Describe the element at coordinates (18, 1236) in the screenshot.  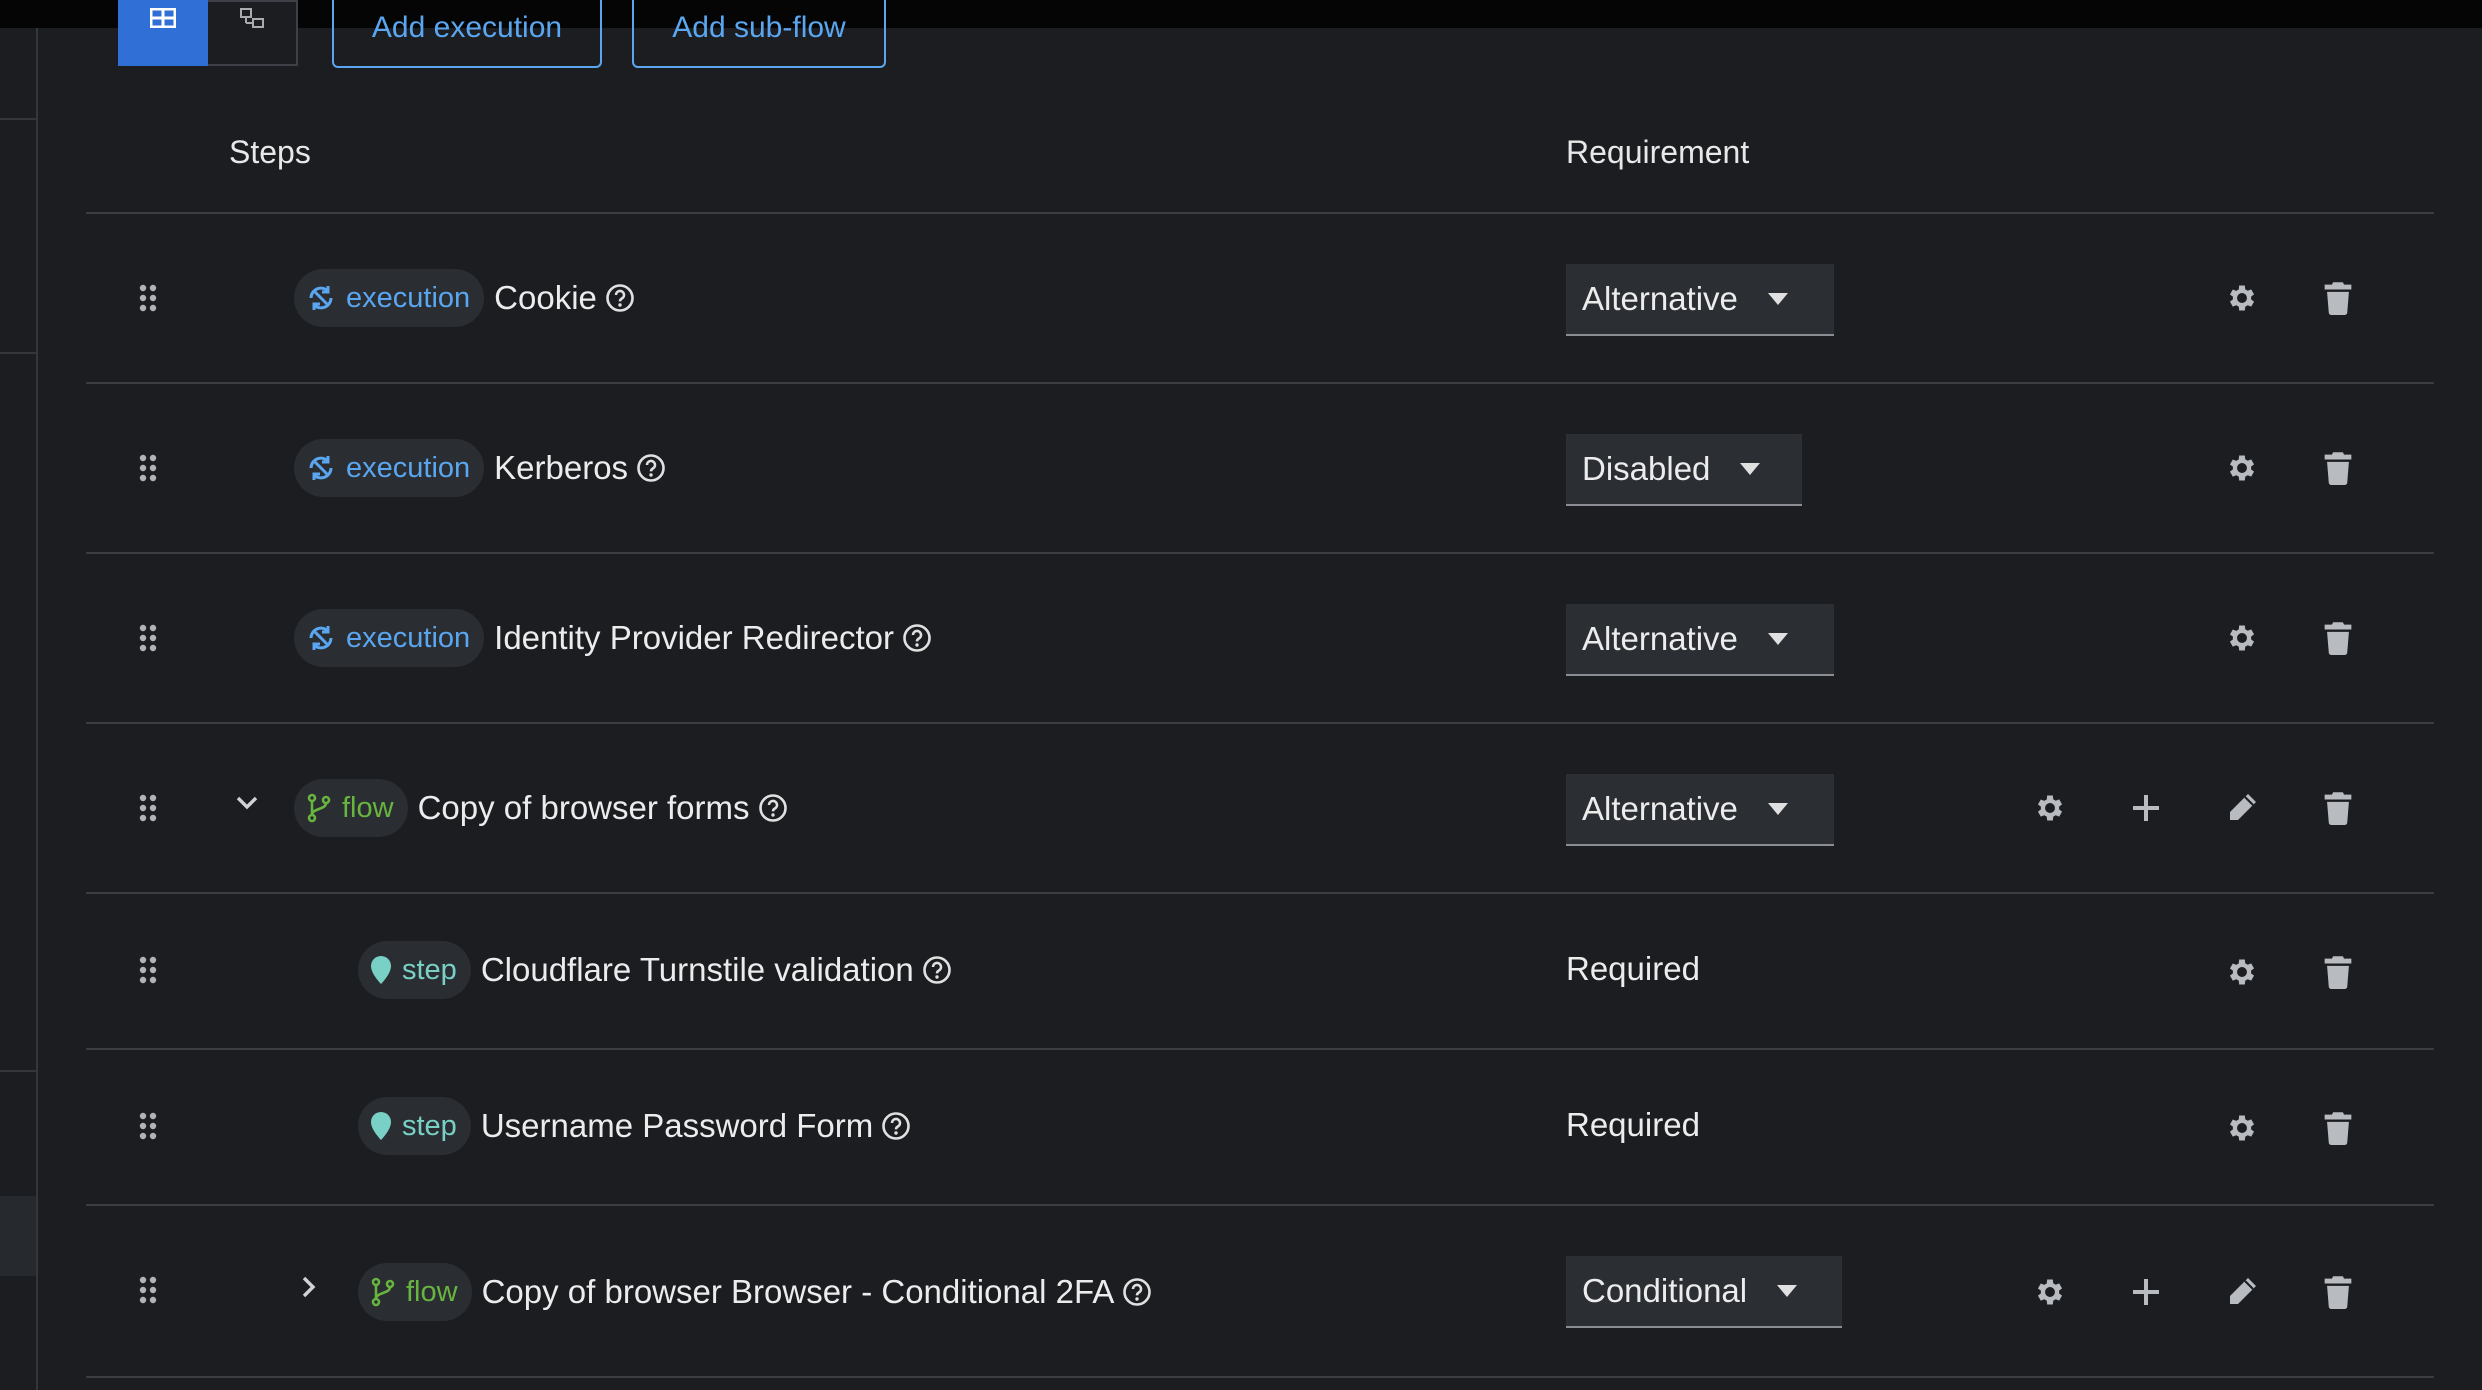
I see `sidebar-active-item` at that location.